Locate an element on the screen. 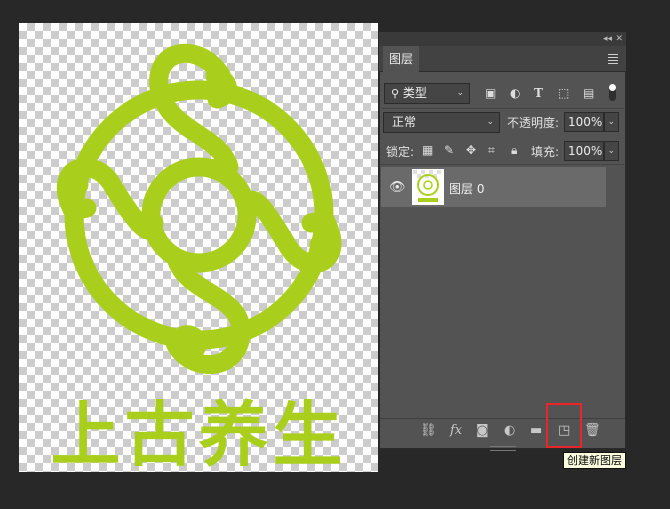 The width and height of the screenshot is (670, 509). lock-artboard-icon: ⌗ is located at coordinates (491, 150).